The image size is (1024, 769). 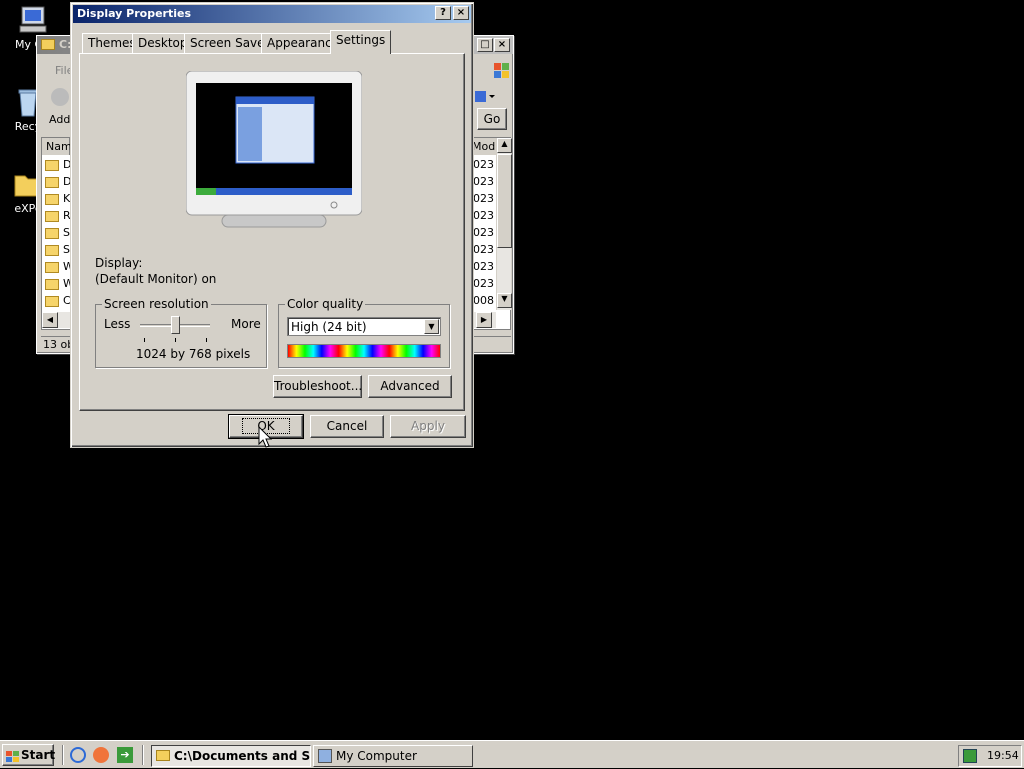 I want to click on advanced-button: Advanced, so click(x=410, y=386).